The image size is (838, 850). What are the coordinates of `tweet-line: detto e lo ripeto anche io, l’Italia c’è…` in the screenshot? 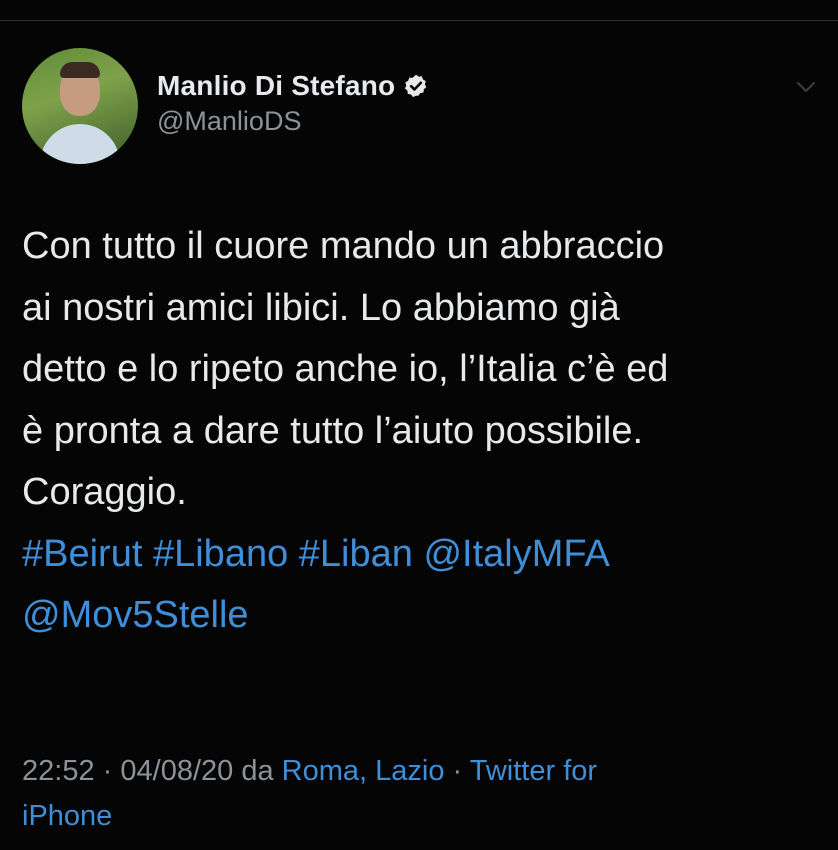 It's located at (345, 369).